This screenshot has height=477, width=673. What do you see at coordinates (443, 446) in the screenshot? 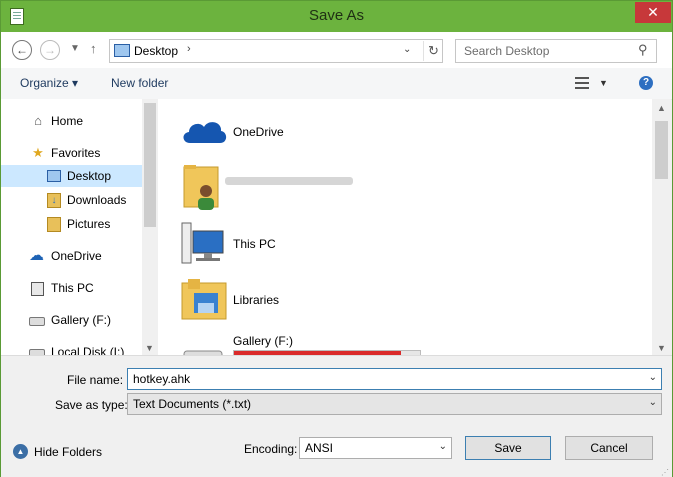
I see `encoding-dropdown-icon: ⌄` at bounding box center [443, 446].